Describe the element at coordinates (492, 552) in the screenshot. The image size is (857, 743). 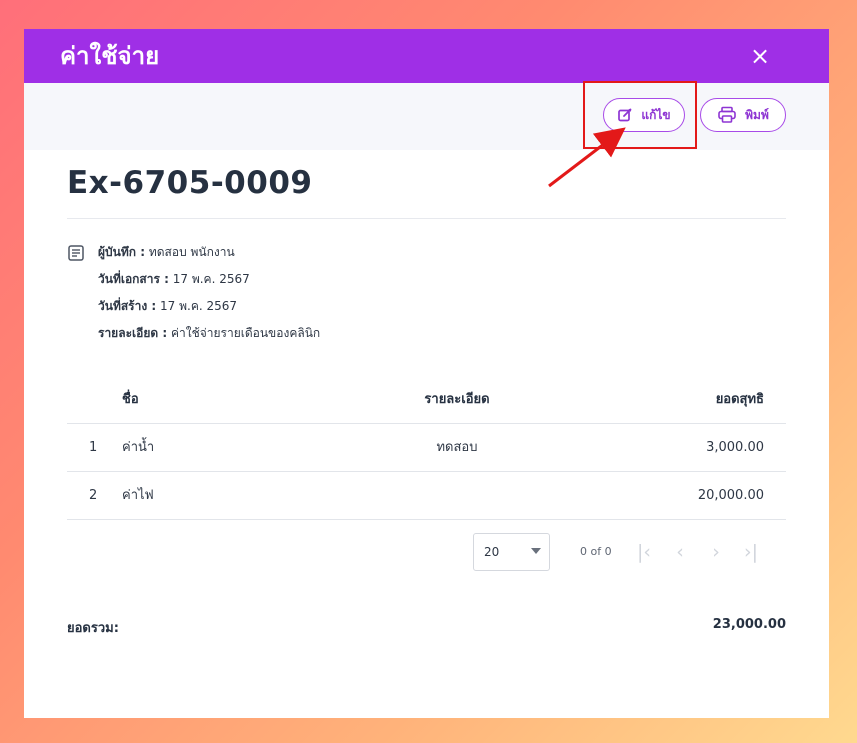
I see `page-size-value: 20` at that location.